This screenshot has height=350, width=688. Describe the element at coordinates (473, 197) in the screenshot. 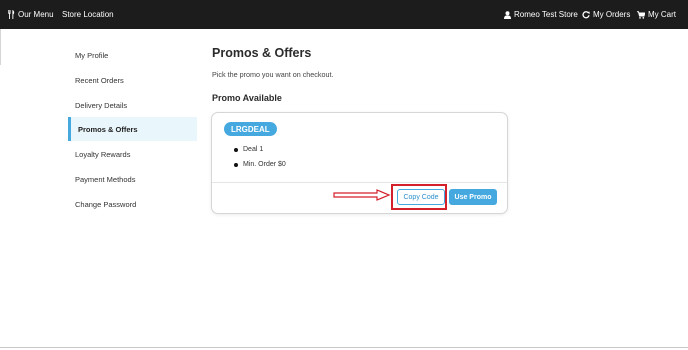

I see `use-promo-button: Use Promo` at that location.